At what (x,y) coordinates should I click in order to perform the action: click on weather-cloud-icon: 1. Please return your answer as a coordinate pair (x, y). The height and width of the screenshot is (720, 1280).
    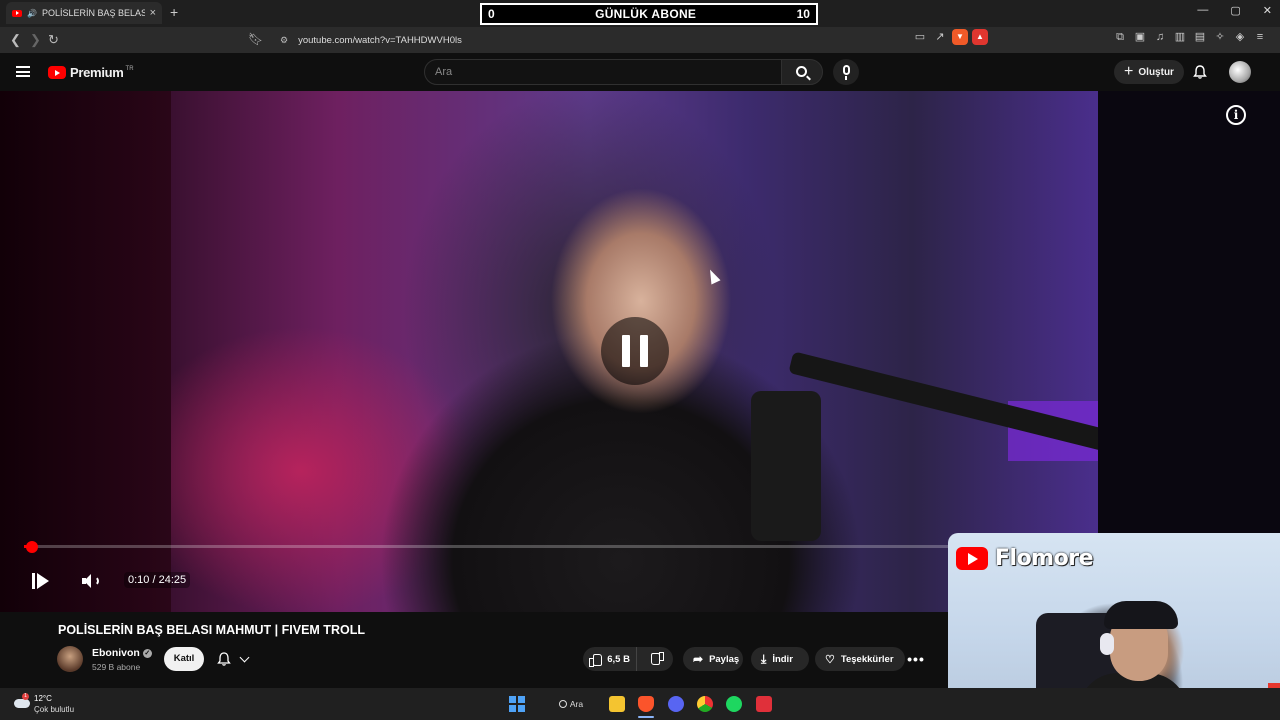
    Looking at the image, I should click on (22, 700).